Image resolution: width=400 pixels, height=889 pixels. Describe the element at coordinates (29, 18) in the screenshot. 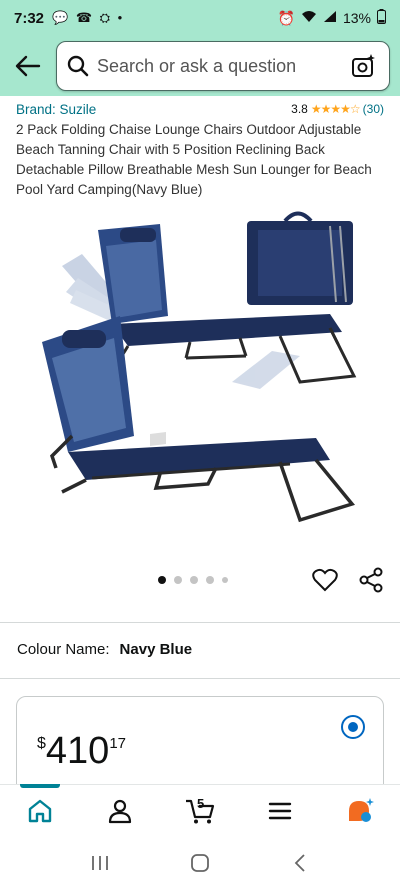

I see `clock: 7:32` at that location.